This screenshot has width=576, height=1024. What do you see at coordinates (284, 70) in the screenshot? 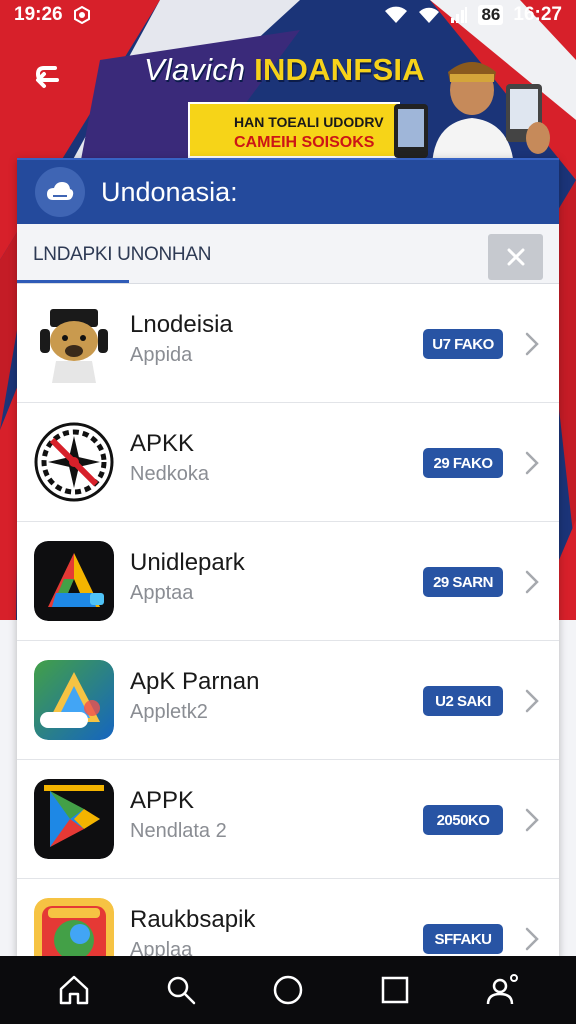
I see `banner-title: Vlavich INDANFSIA` at bounding box center [284, 70].